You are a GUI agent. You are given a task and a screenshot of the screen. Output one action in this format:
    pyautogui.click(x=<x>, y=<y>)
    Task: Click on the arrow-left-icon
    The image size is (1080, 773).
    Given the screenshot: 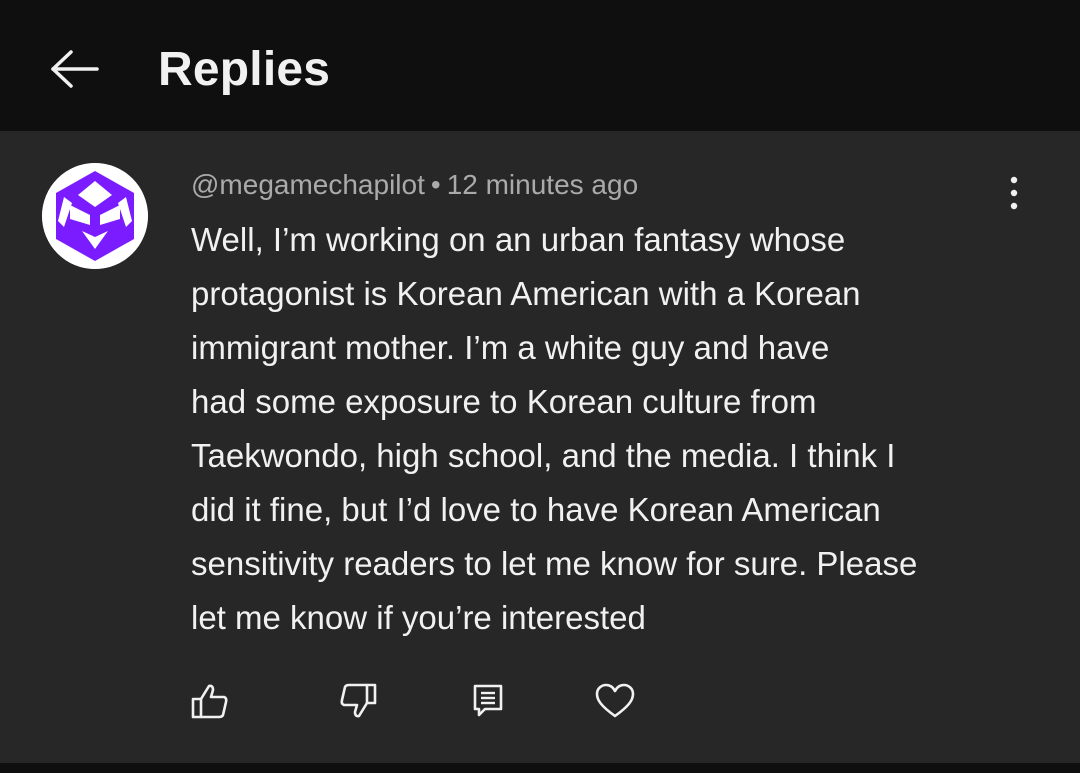 What is the action you would take?
    pyautogui.click(x=75, y=69)
    